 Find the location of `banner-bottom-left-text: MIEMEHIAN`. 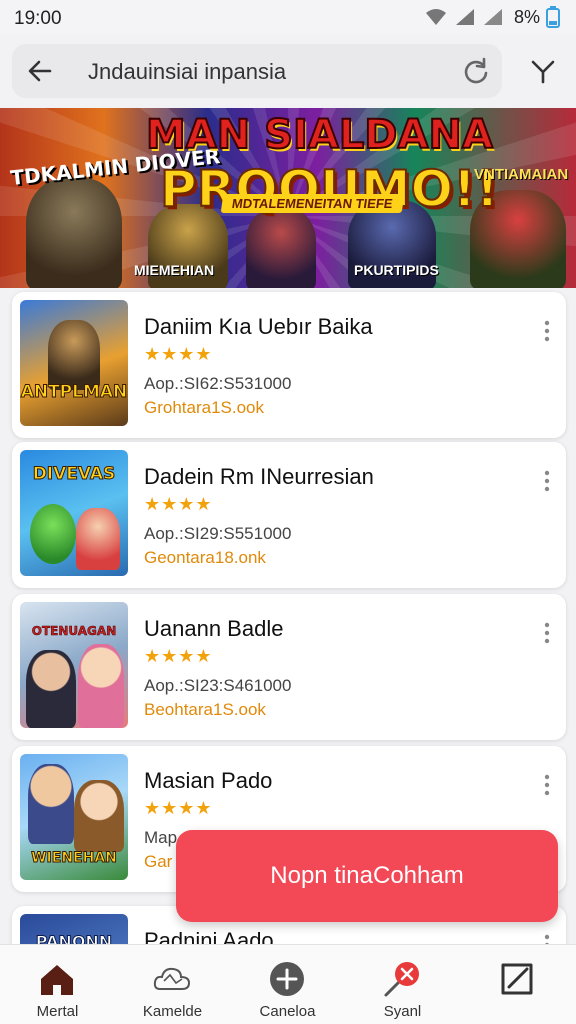

banner-bottom-left-text: MIEMEHIAN is located at coordinates (174, 270).